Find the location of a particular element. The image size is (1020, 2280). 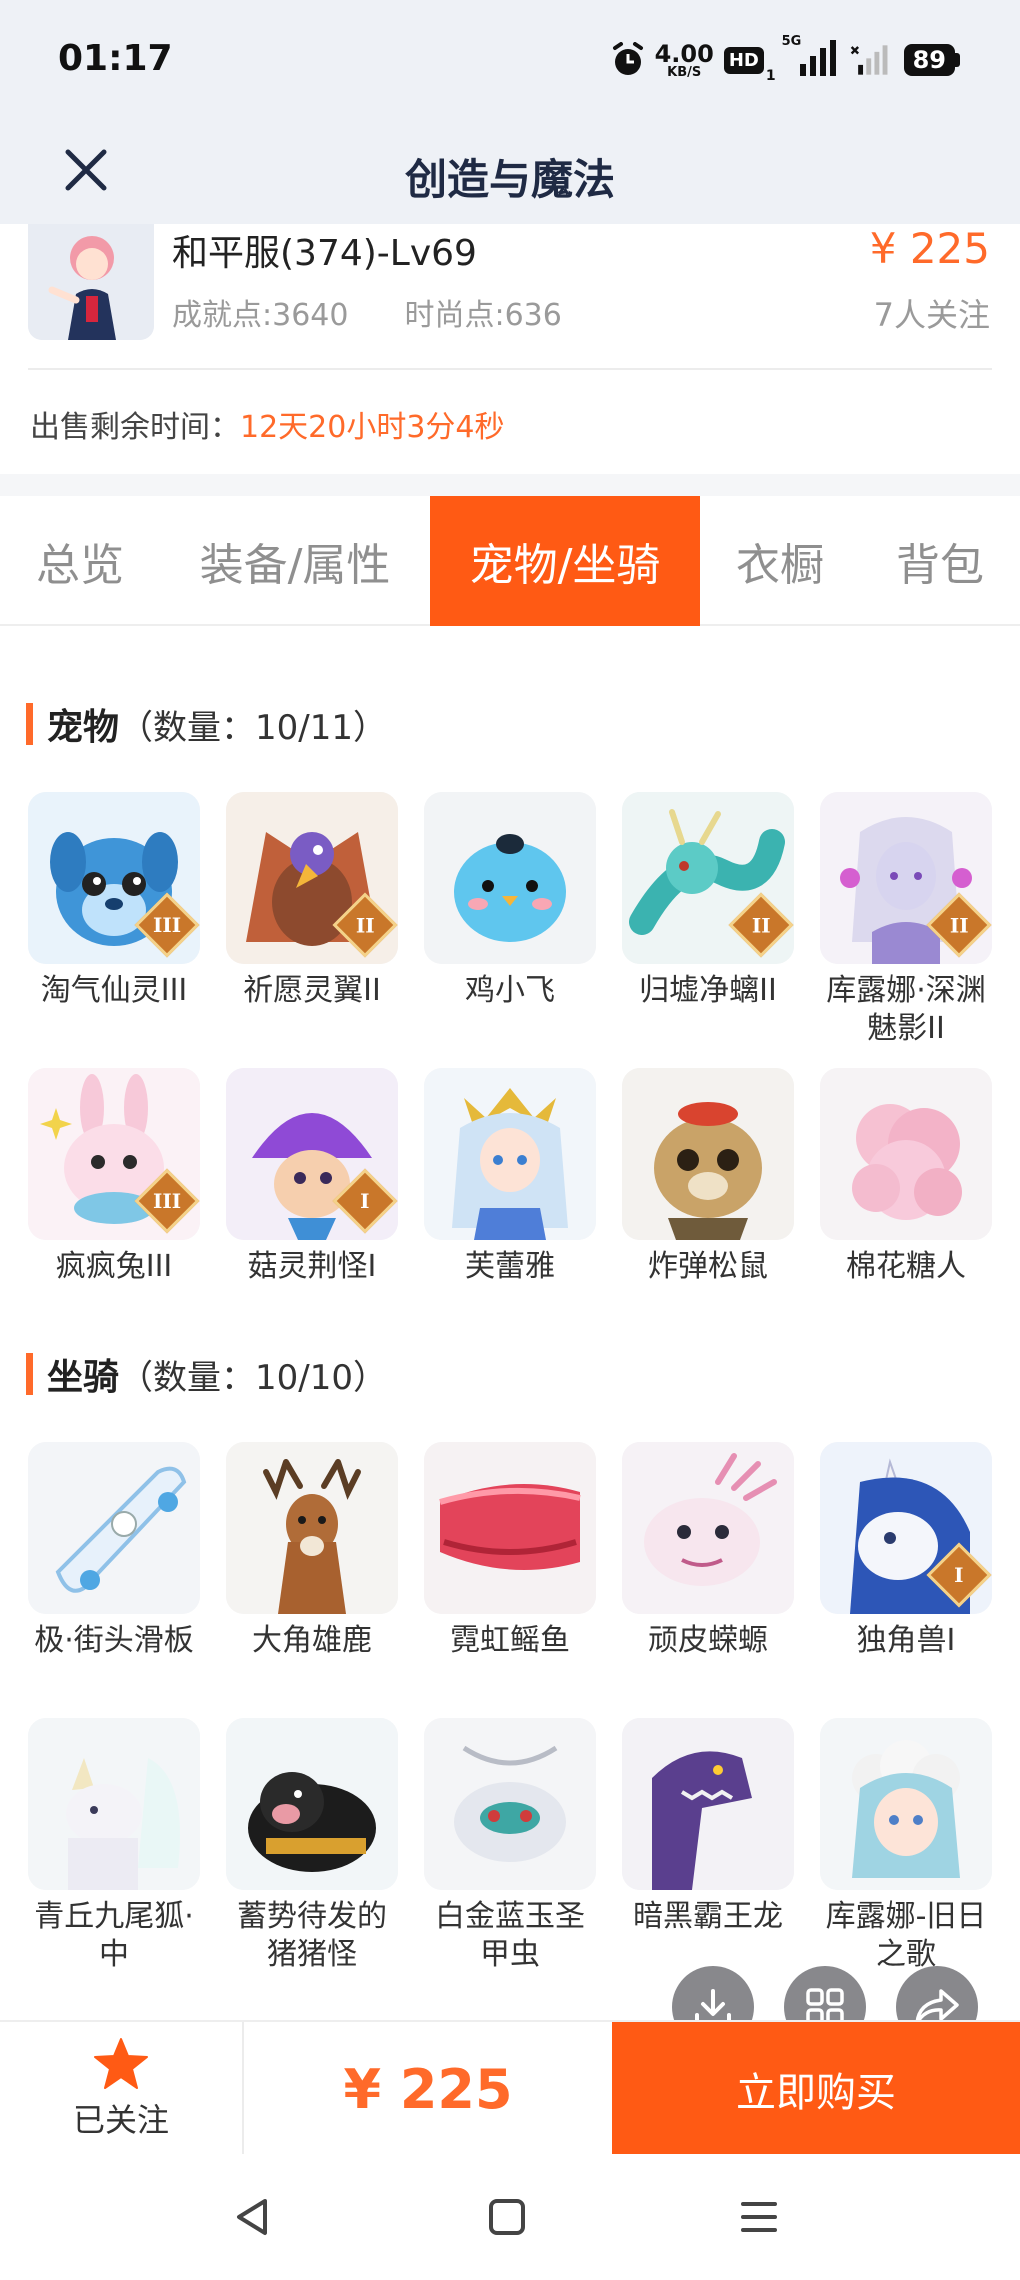

luna-song-mount-icon is located at coordinates (906, 1804).